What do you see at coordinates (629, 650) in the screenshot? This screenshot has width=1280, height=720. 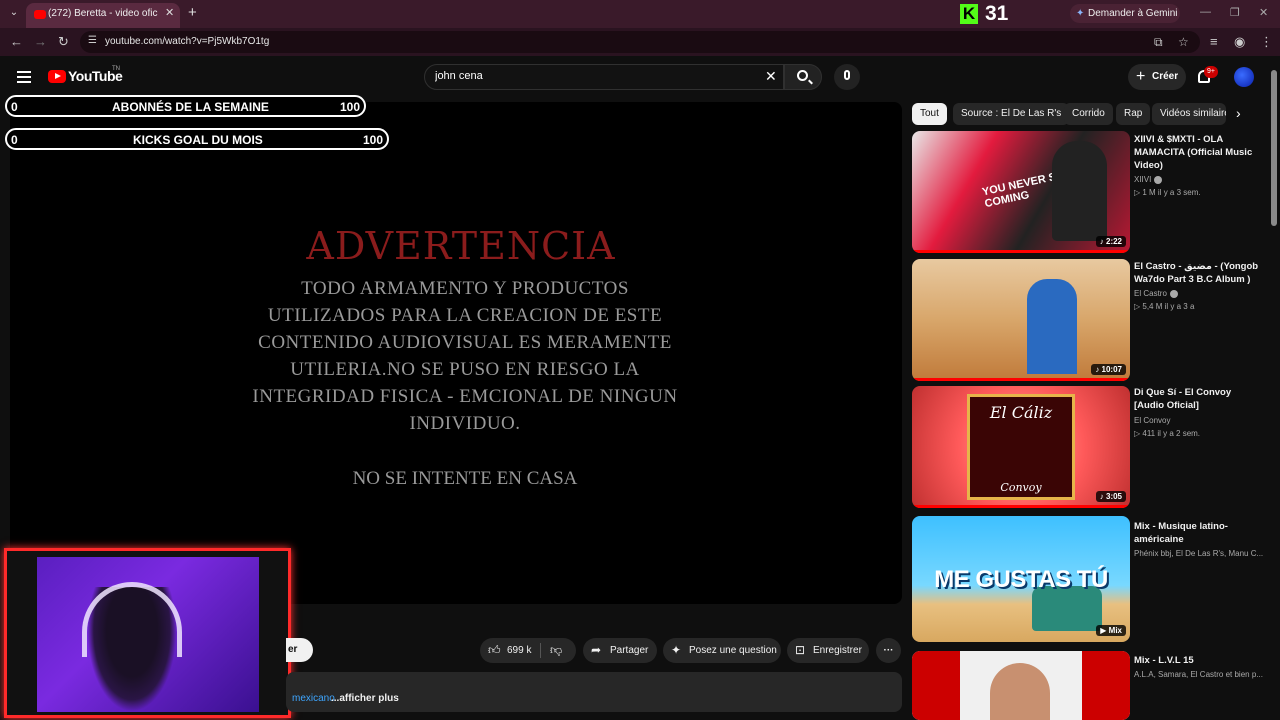 I see `share-label: Partager` at bounding box center [629, 650].